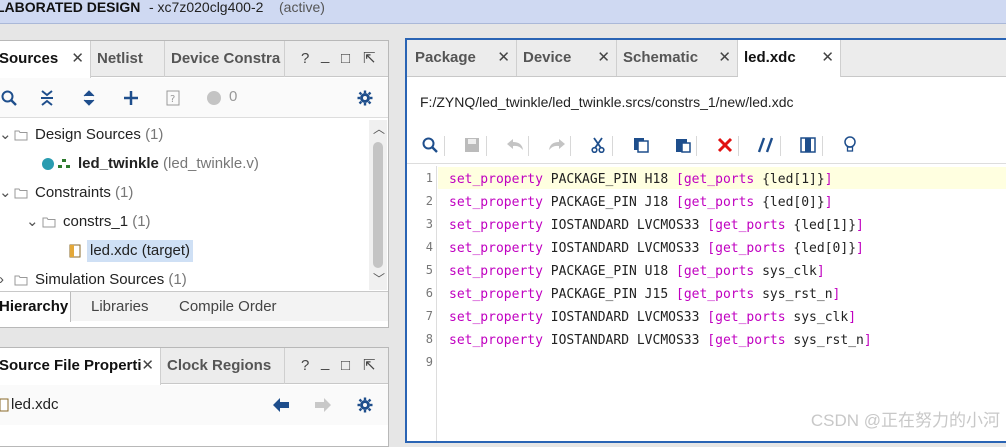  I want to click on tab-hierarchy: Hierarchy, so click(35, 307).